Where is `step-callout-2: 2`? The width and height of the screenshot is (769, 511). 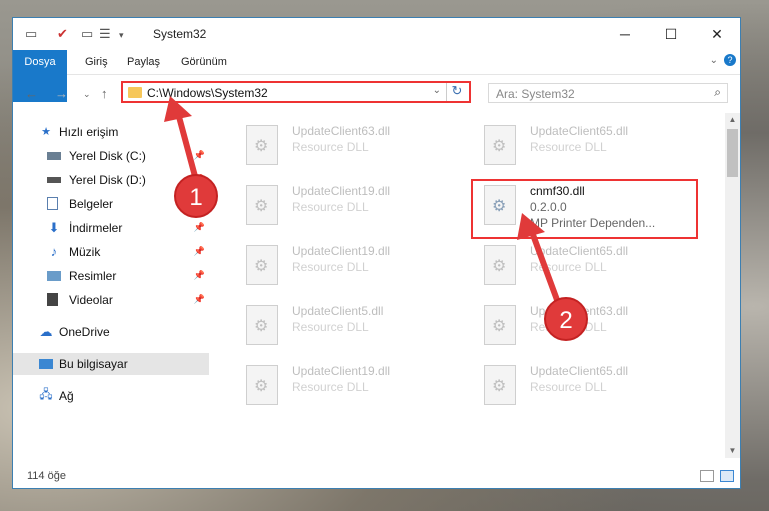
step-callout-2: 2 is located at coordinates (566, 319).